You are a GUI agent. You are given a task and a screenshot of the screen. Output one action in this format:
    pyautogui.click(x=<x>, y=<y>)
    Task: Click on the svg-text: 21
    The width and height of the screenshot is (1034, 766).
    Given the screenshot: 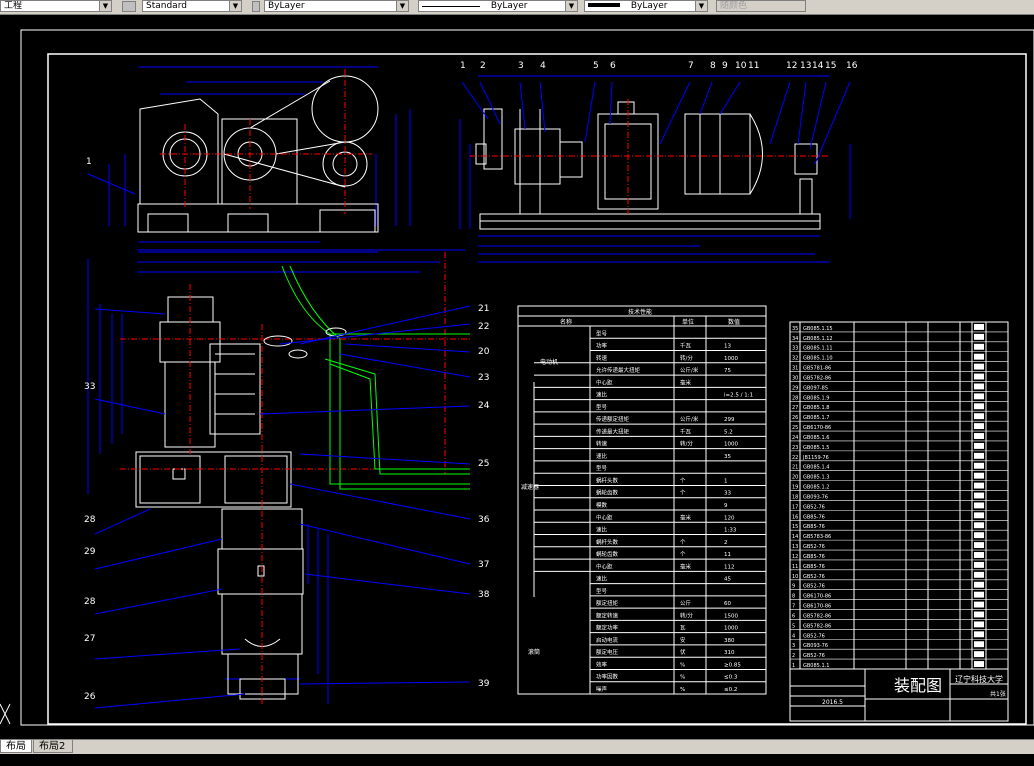 What is the action you would take?
    pyautogui.click(x=483, y=309)
    